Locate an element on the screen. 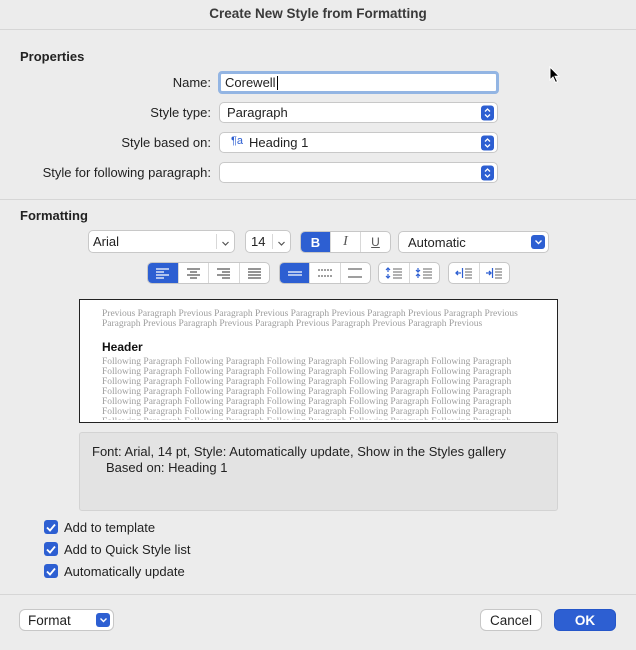 This screenshot has height=650, width=636. formatting-heading: Formatting is located at coordinates (54, 215).